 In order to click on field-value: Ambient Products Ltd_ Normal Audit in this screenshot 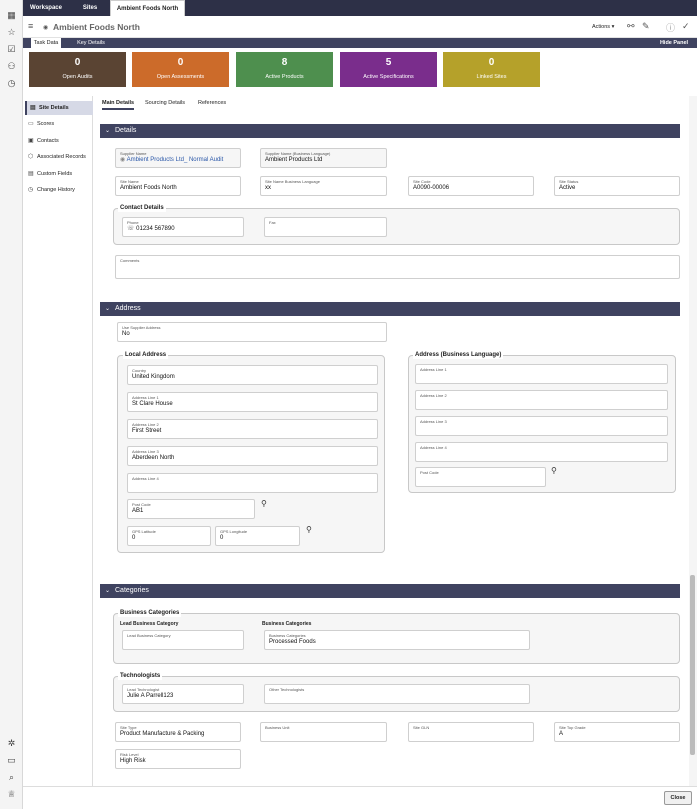, I will do `click(175, 160)`.